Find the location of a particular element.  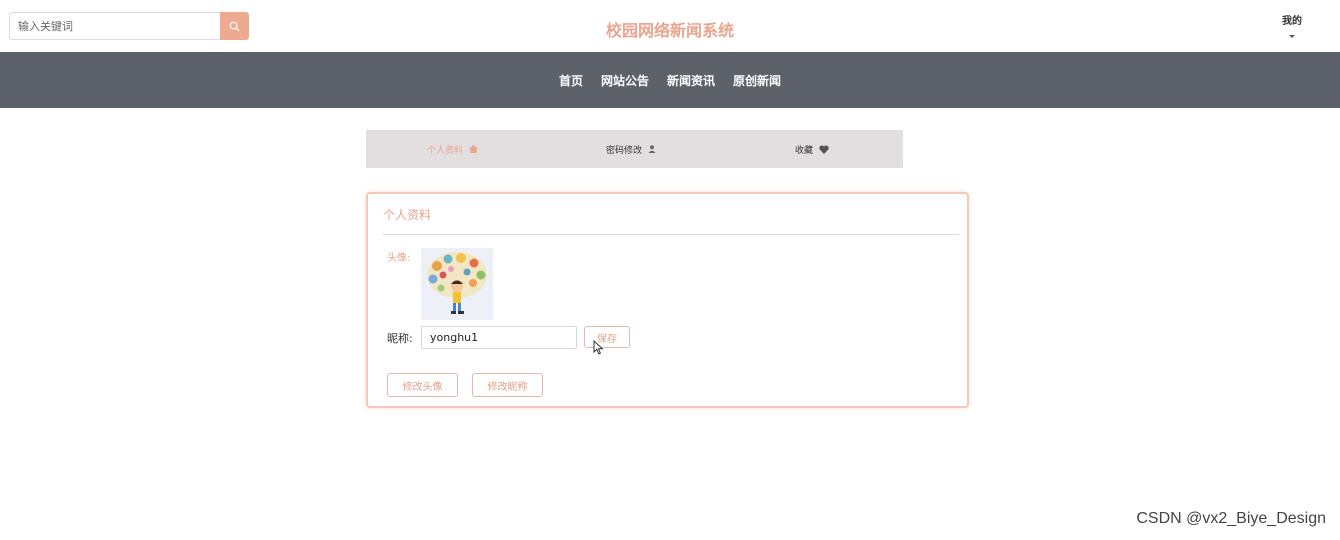

profile-tabs: 个人资料 密码修改 收藏 is located at coordinates (634, 149).